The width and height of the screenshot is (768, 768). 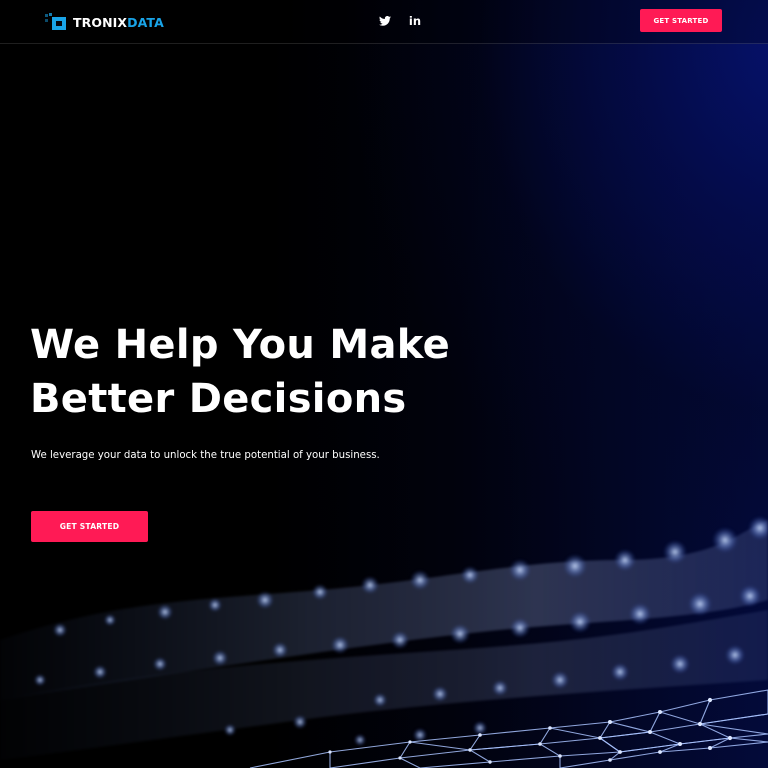 What do you see at coordinates (145, 22) in the screenshot?
I see `brand-name-part2: DATA` at bounding box center [145, 22].